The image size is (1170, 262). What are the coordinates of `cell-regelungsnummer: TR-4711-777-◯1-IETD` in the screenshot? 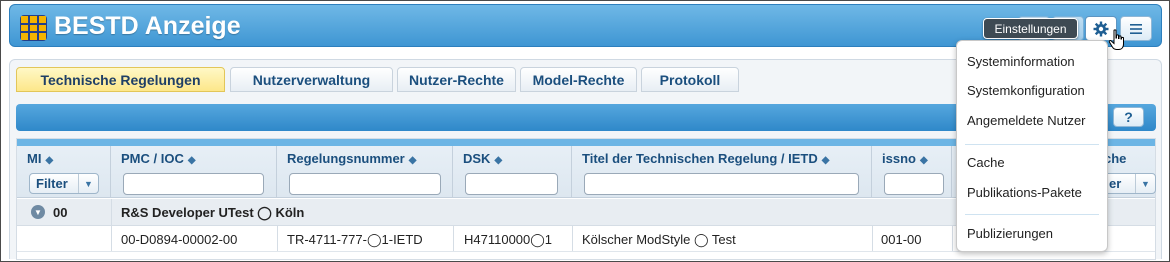 It's located at (355, 239).